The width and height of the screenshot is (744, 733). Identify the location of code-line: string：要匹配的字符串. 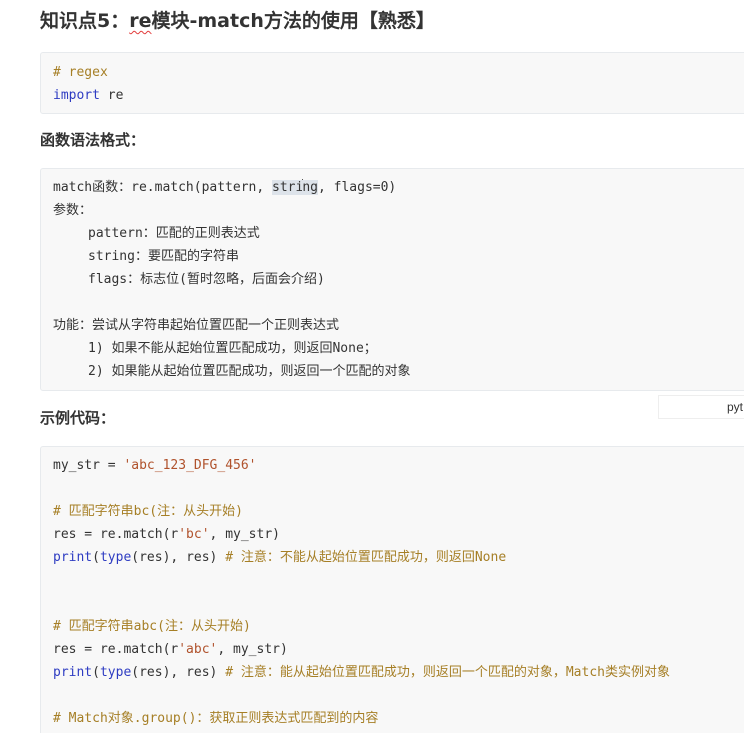
(163, 256).